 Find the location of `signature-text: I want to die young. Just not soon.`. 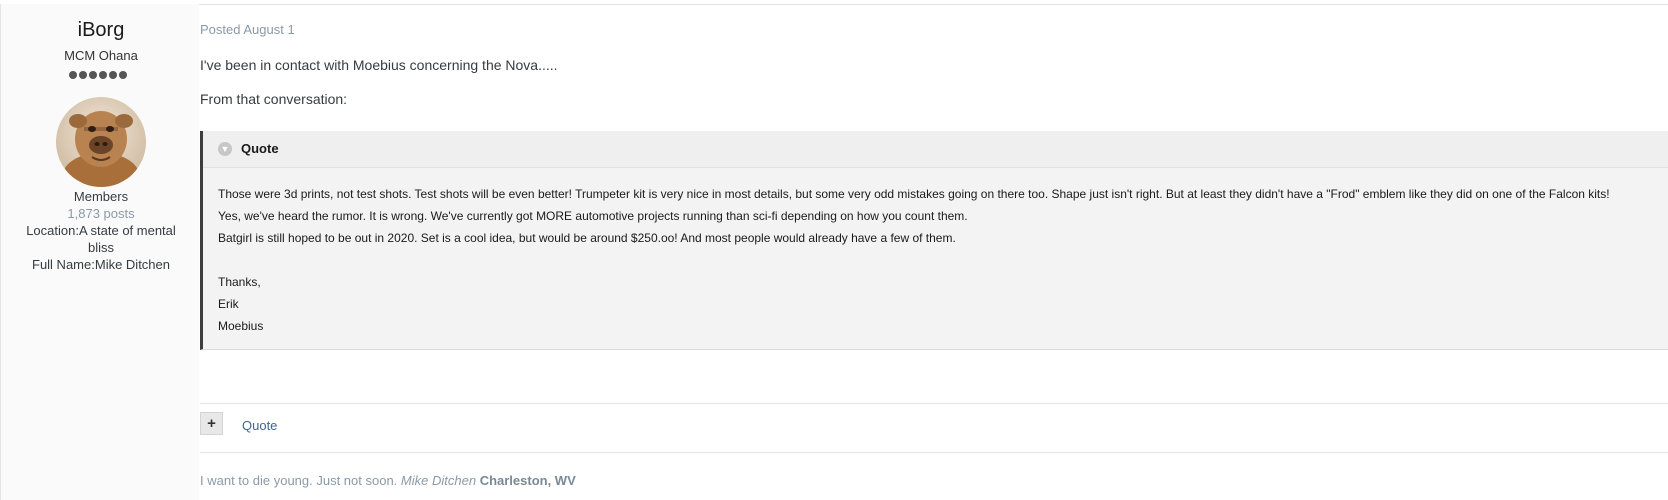

signature-text: I want to die young. Just not soon. is located at coordinates (299, 480).